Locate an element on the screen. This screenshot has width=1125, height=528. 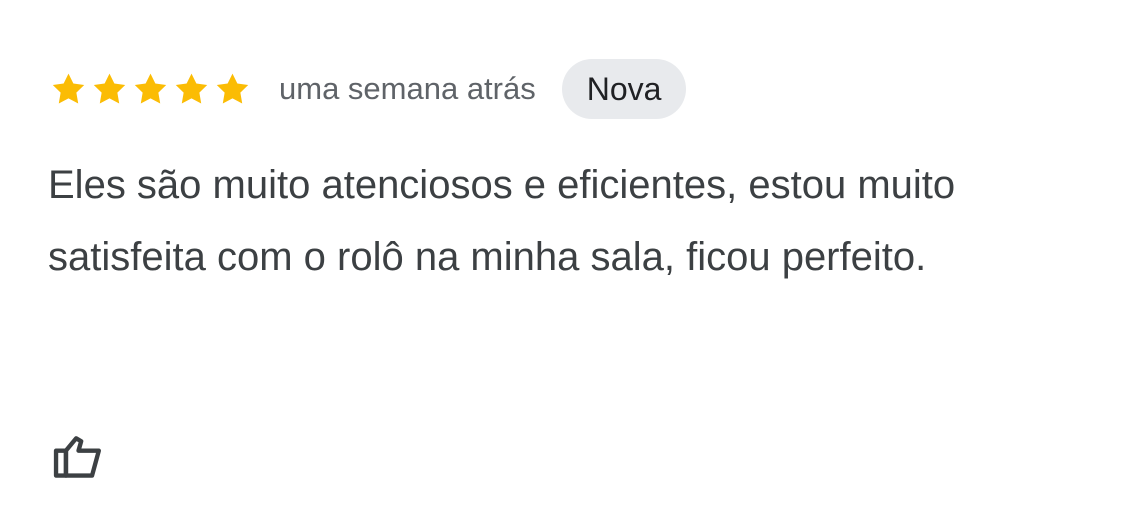
review-date: uma semana atrás is located at coordinates (407, 88).